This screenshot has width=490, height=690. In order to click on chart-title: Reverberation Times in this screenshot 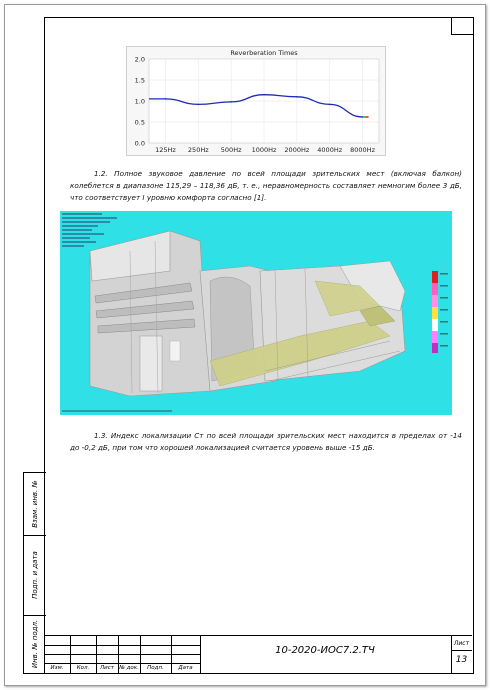, I will do `click(264, 53)`.